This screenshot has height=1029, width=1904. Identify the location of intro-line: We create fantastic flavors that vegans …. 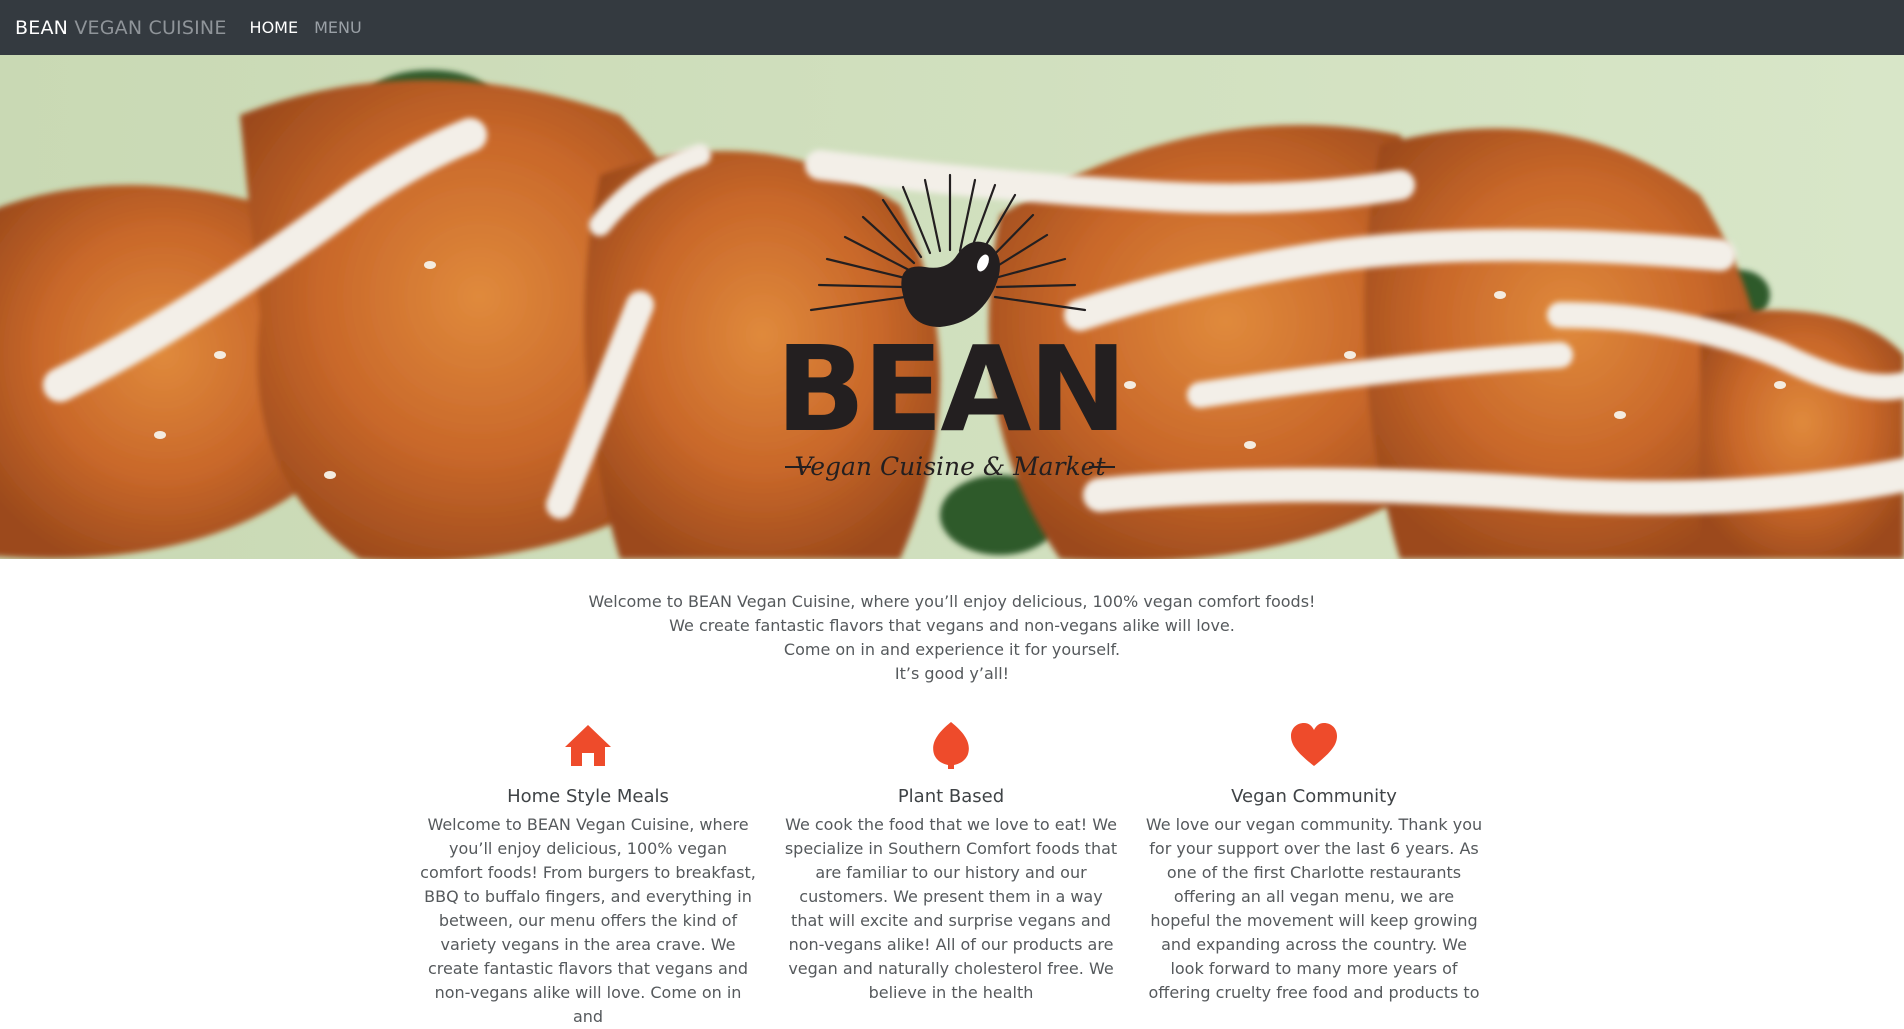
(952, 625).